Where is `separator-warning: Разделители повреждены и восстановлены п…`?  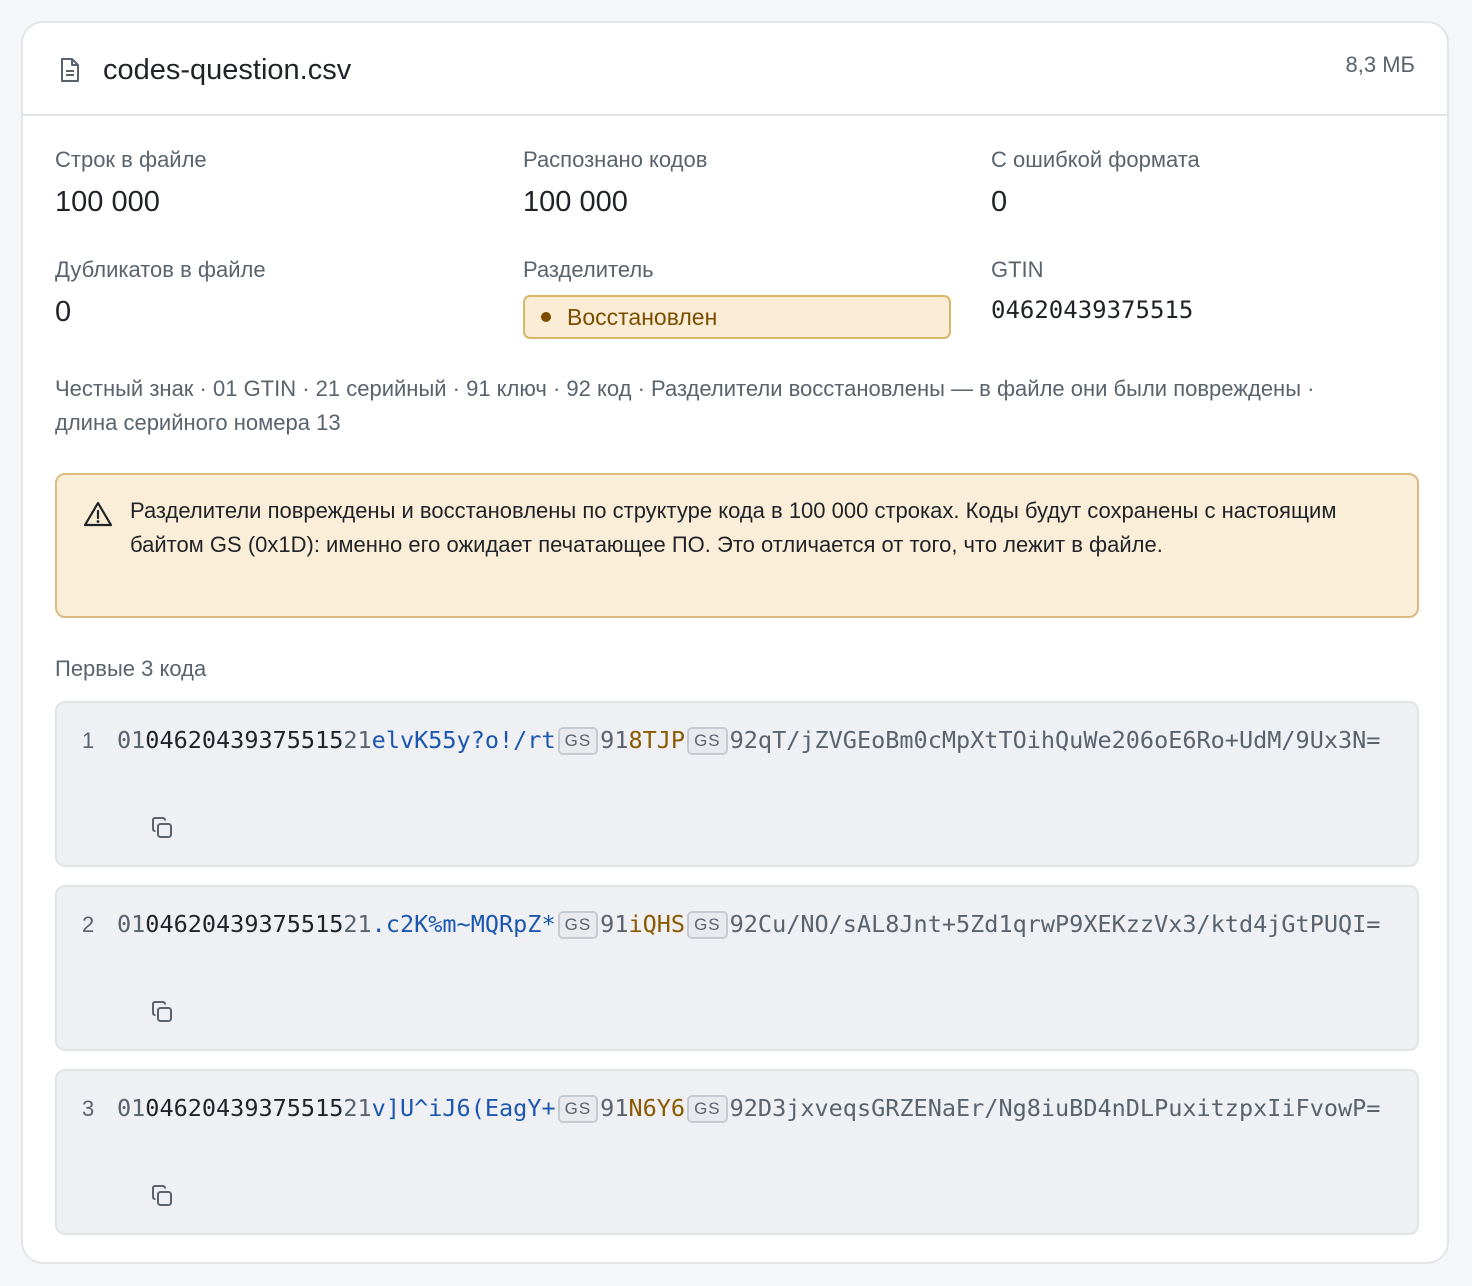 separator-warning: Разделители повреждены и восстановлены п… is located at coordinates (737, 545).